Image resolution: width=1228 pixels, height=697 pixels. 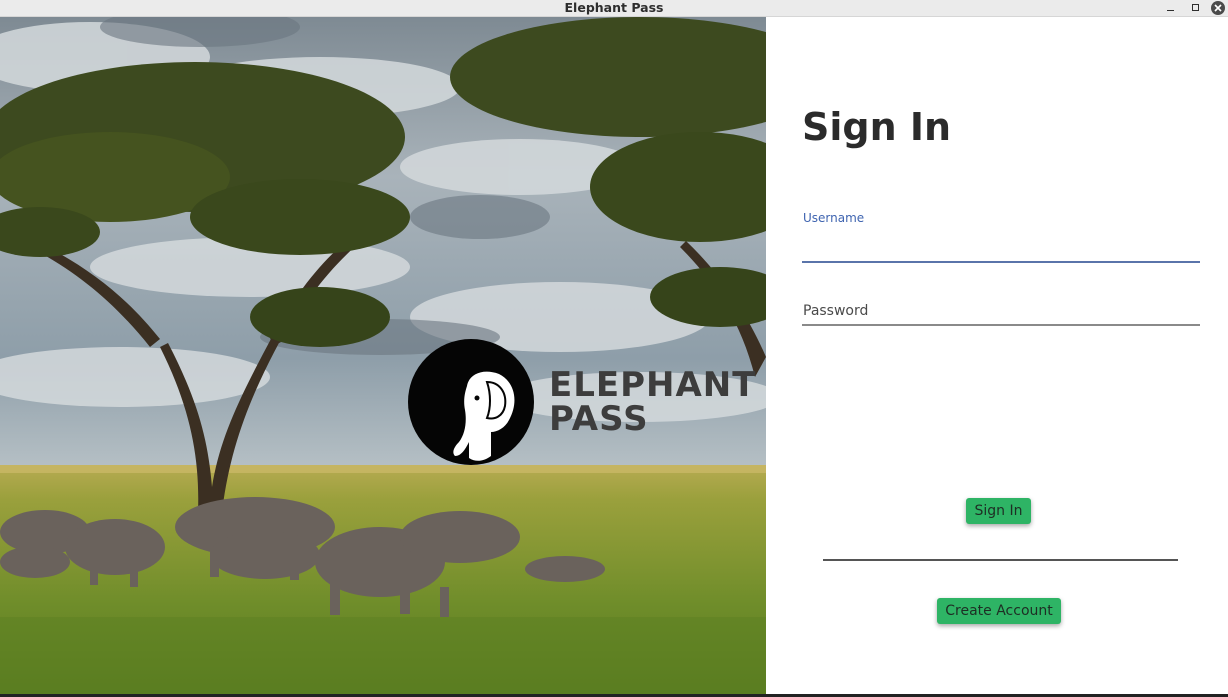 I want to click on page-title: Sign In, so click(x=877, y=127).